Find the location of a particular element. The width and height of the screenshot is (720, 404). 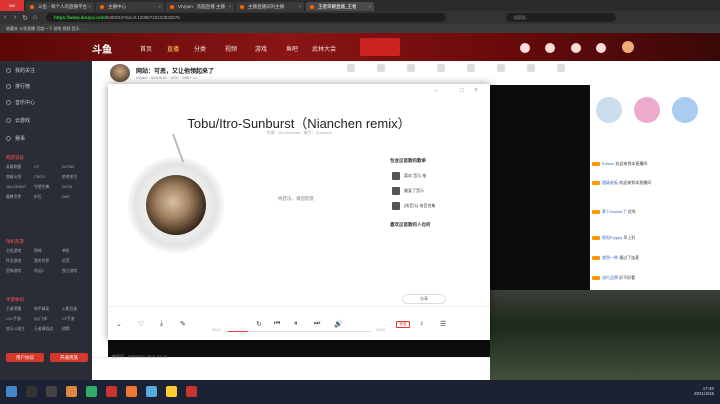

nav-home: 首页 is located at coordinates (146, 48).